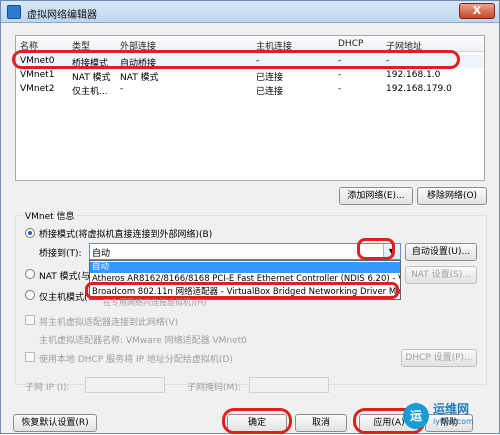 This screenshot has width=500, height=435. I want to click on use-dhcp-checkbox, so click(30, 357).